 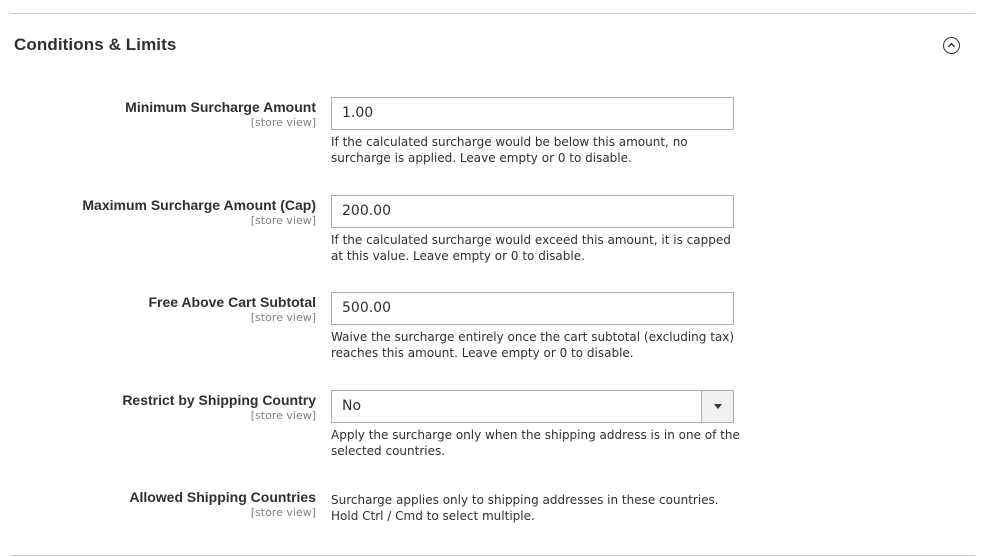 I want to click on collapse-section-button, so click(x=951, y=45).